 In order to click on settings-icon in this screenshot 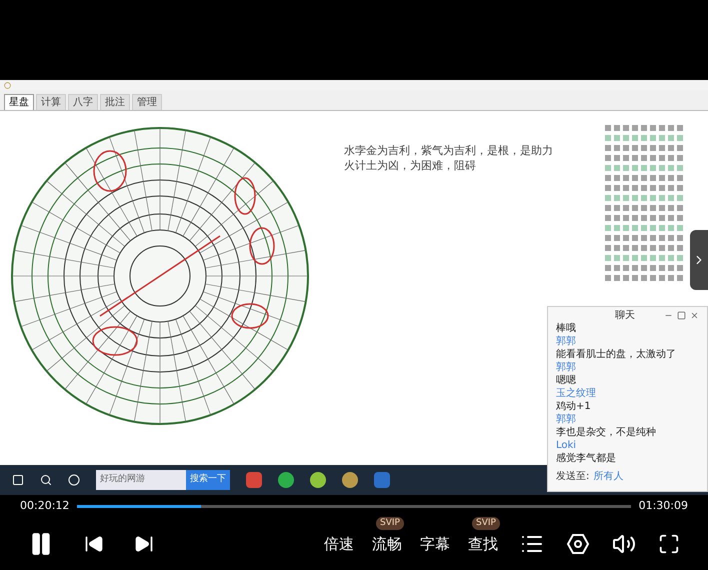, I will do `click(578, 544)`.